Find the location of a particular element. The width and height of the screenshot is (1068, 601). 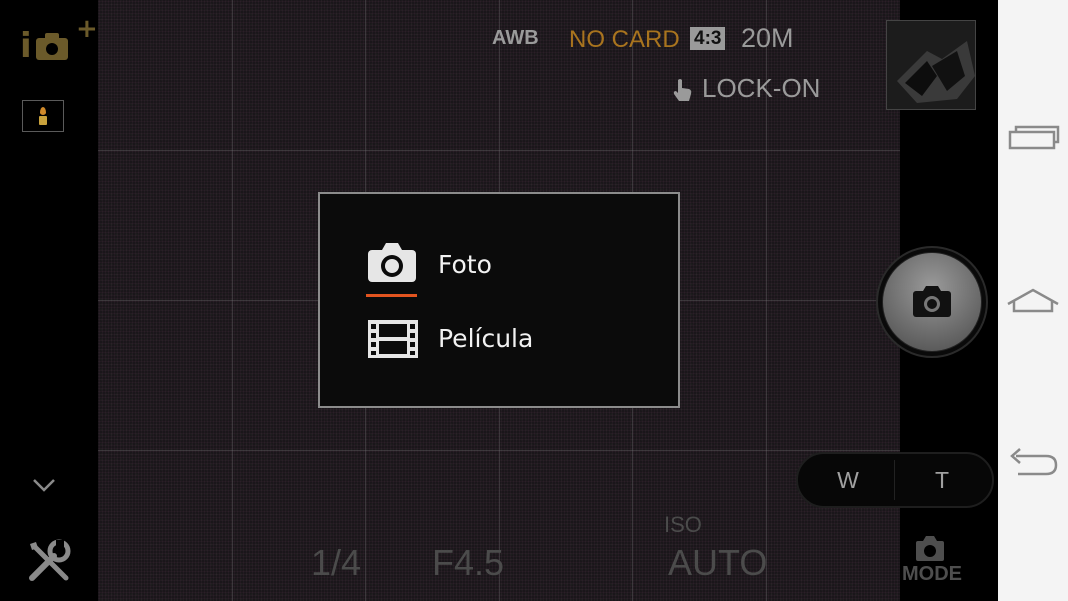

chevron-down-icon is located at coordinates (44, 485).